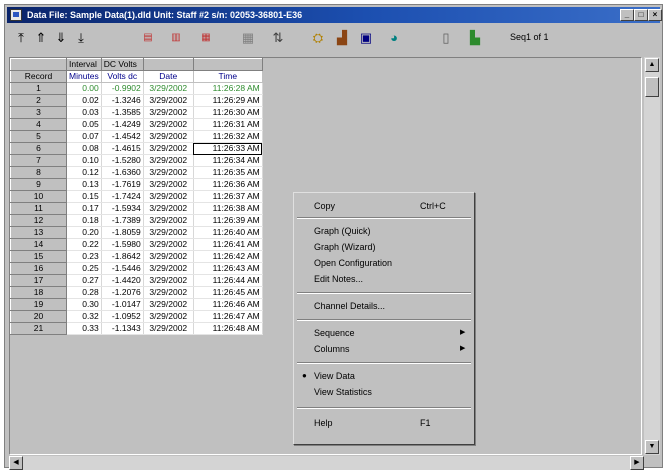 The height and width of the screenshot is (471, 666). Describe the element at coordinates (122, 76) in the screenshot. I see `header-volts-dc: Volts dc` at that location.